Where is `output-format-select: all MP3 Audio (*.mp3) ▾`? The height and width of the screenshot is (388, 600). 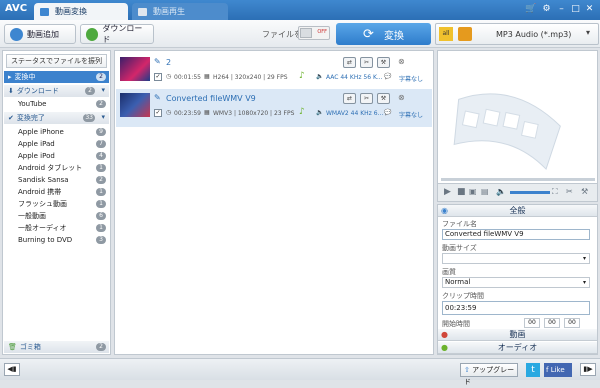
output-format-select: all MP3 Audio (*.mp3) ▾ is located at coordinates (517, 34).